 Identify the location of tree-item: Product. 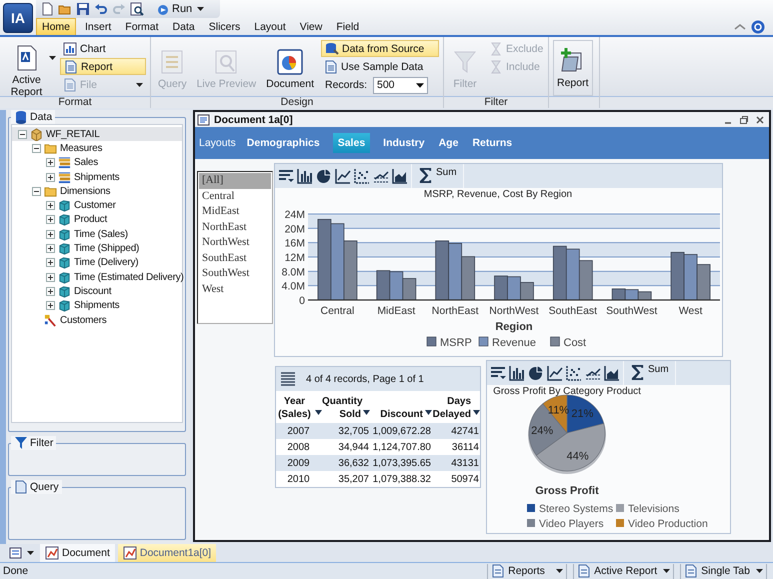
(97, 220).